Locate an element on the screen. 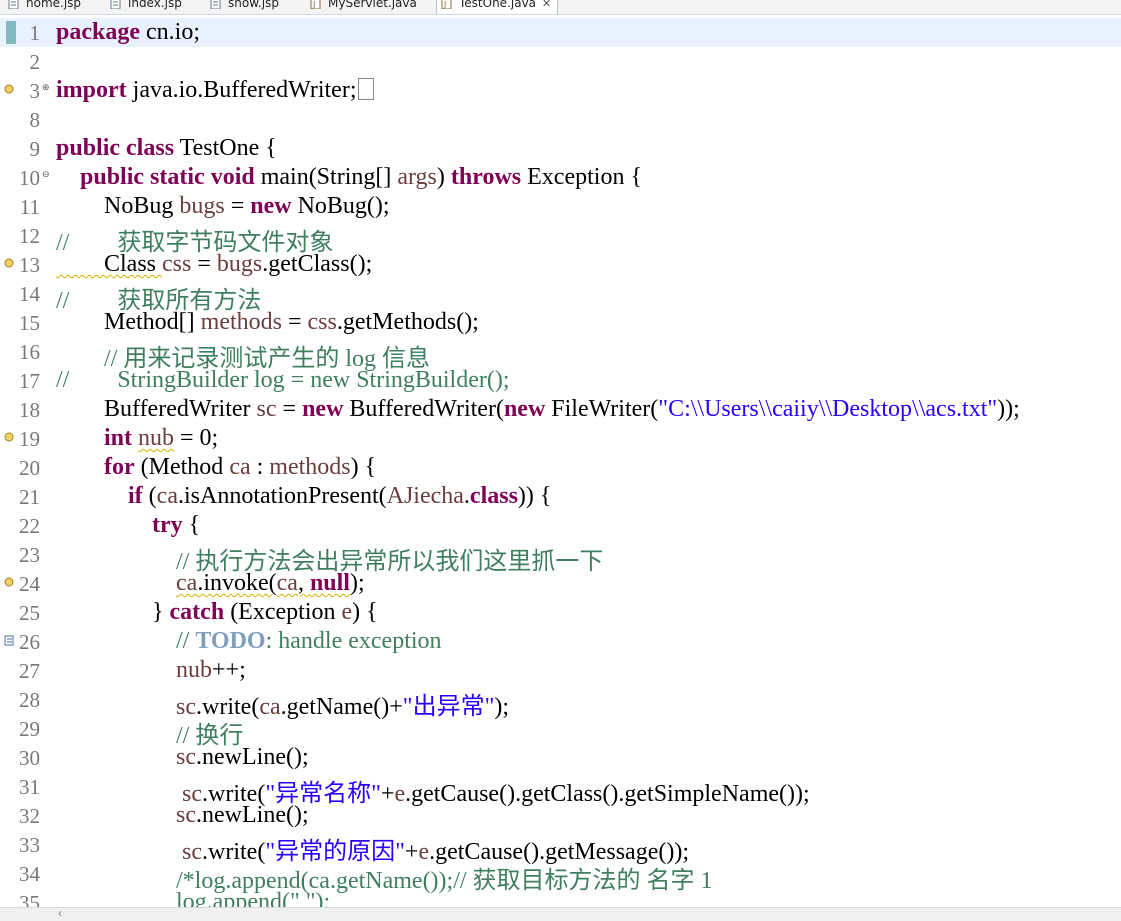 The height and width of the screenshot is (921, 1121). code-line: 19 int nub = 0; is located at coordinates (560, 438).